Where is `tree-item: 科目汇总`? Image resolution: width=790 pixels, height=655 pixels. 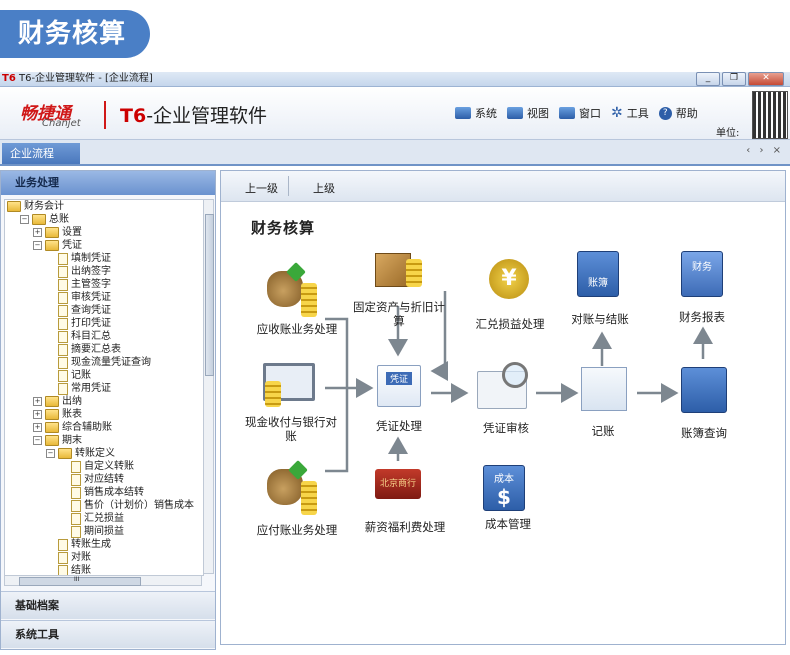 tree-item: 科目汇总 is located at coordinates (78, 336).